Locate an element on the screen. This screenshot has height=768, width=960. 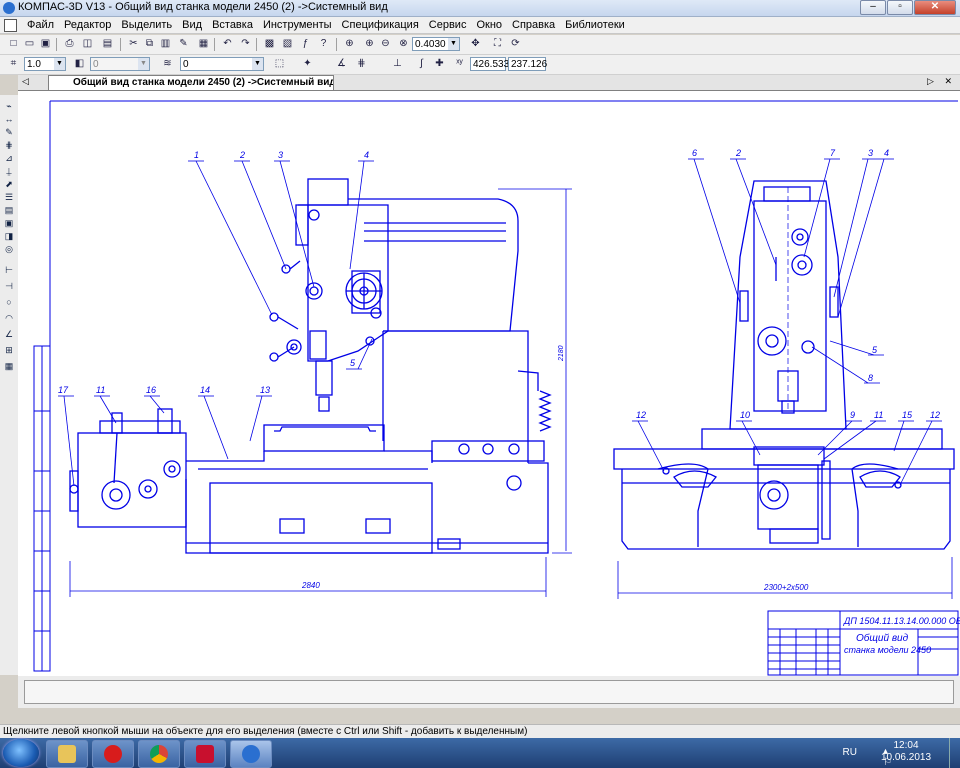
tree-icon: ▩ is located at coordinates (269, 44).